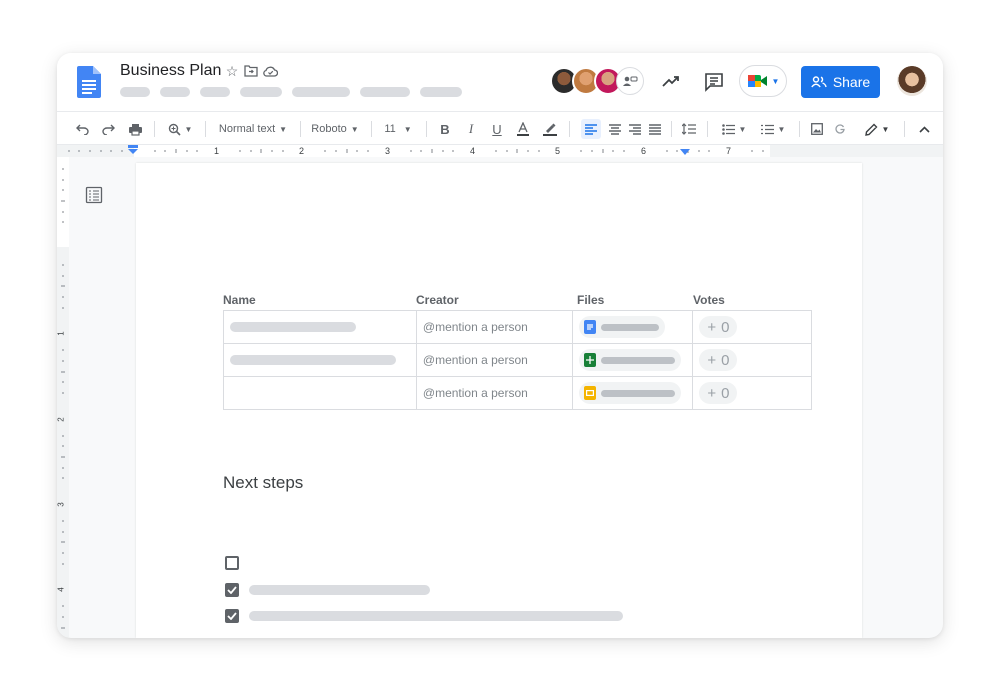 This screenshot has width=1000, height=699. What do you see at coordinates (924, 129) in the screenshot?
I see `collapse-toolbar-icon` at bounding box center [924, 129].